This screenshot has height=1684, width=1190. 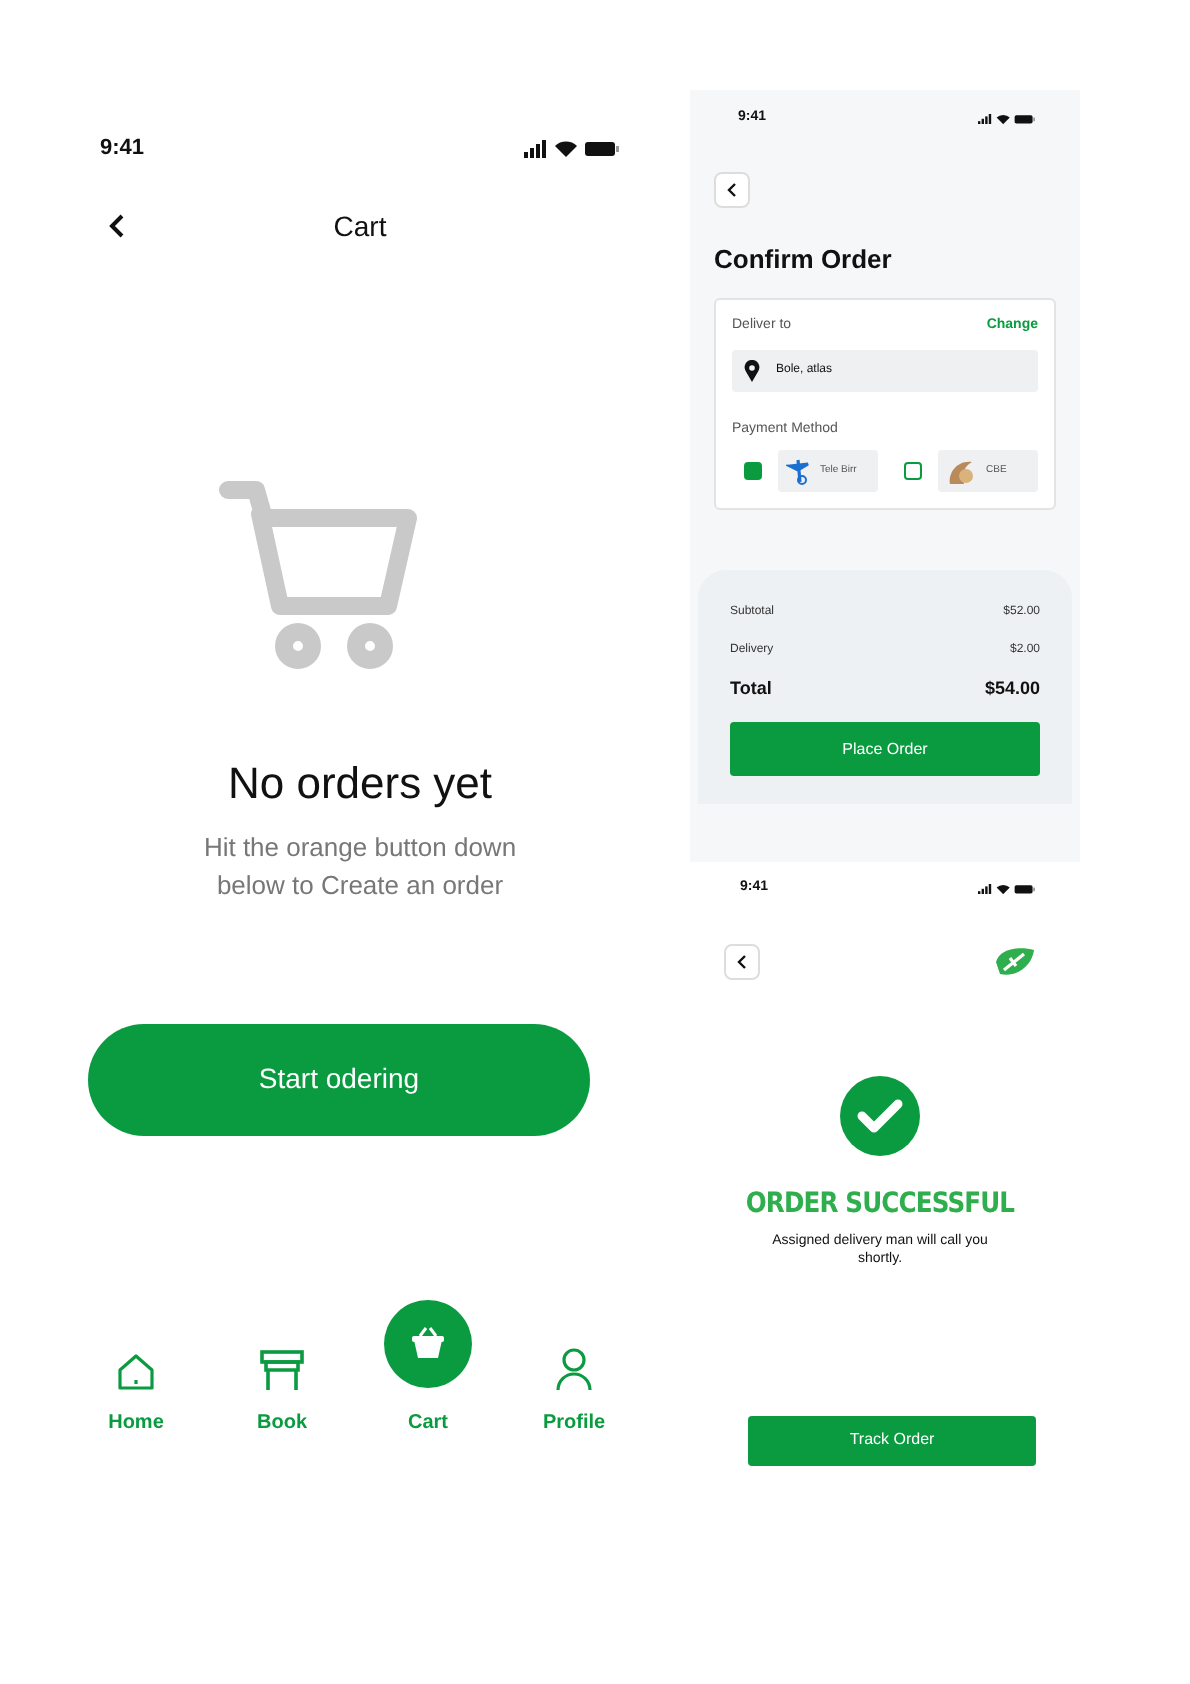 What do you see at coordinates (574, 1369) in the screenshot?
I see `person-icon` at bounding box center [574, 1369].